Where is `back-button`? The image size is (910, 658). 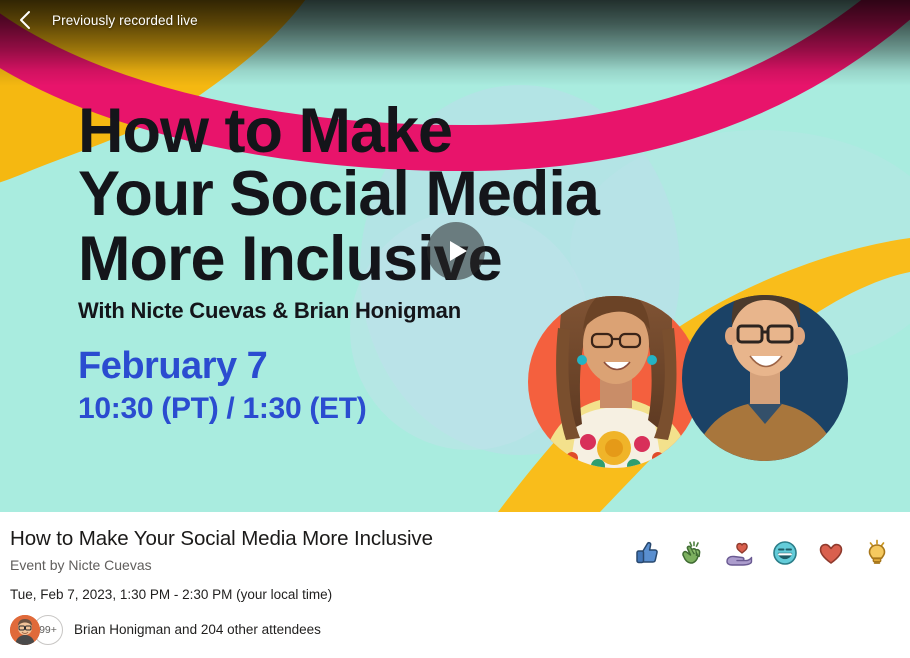 back-button is located at coordinates (25, 20).